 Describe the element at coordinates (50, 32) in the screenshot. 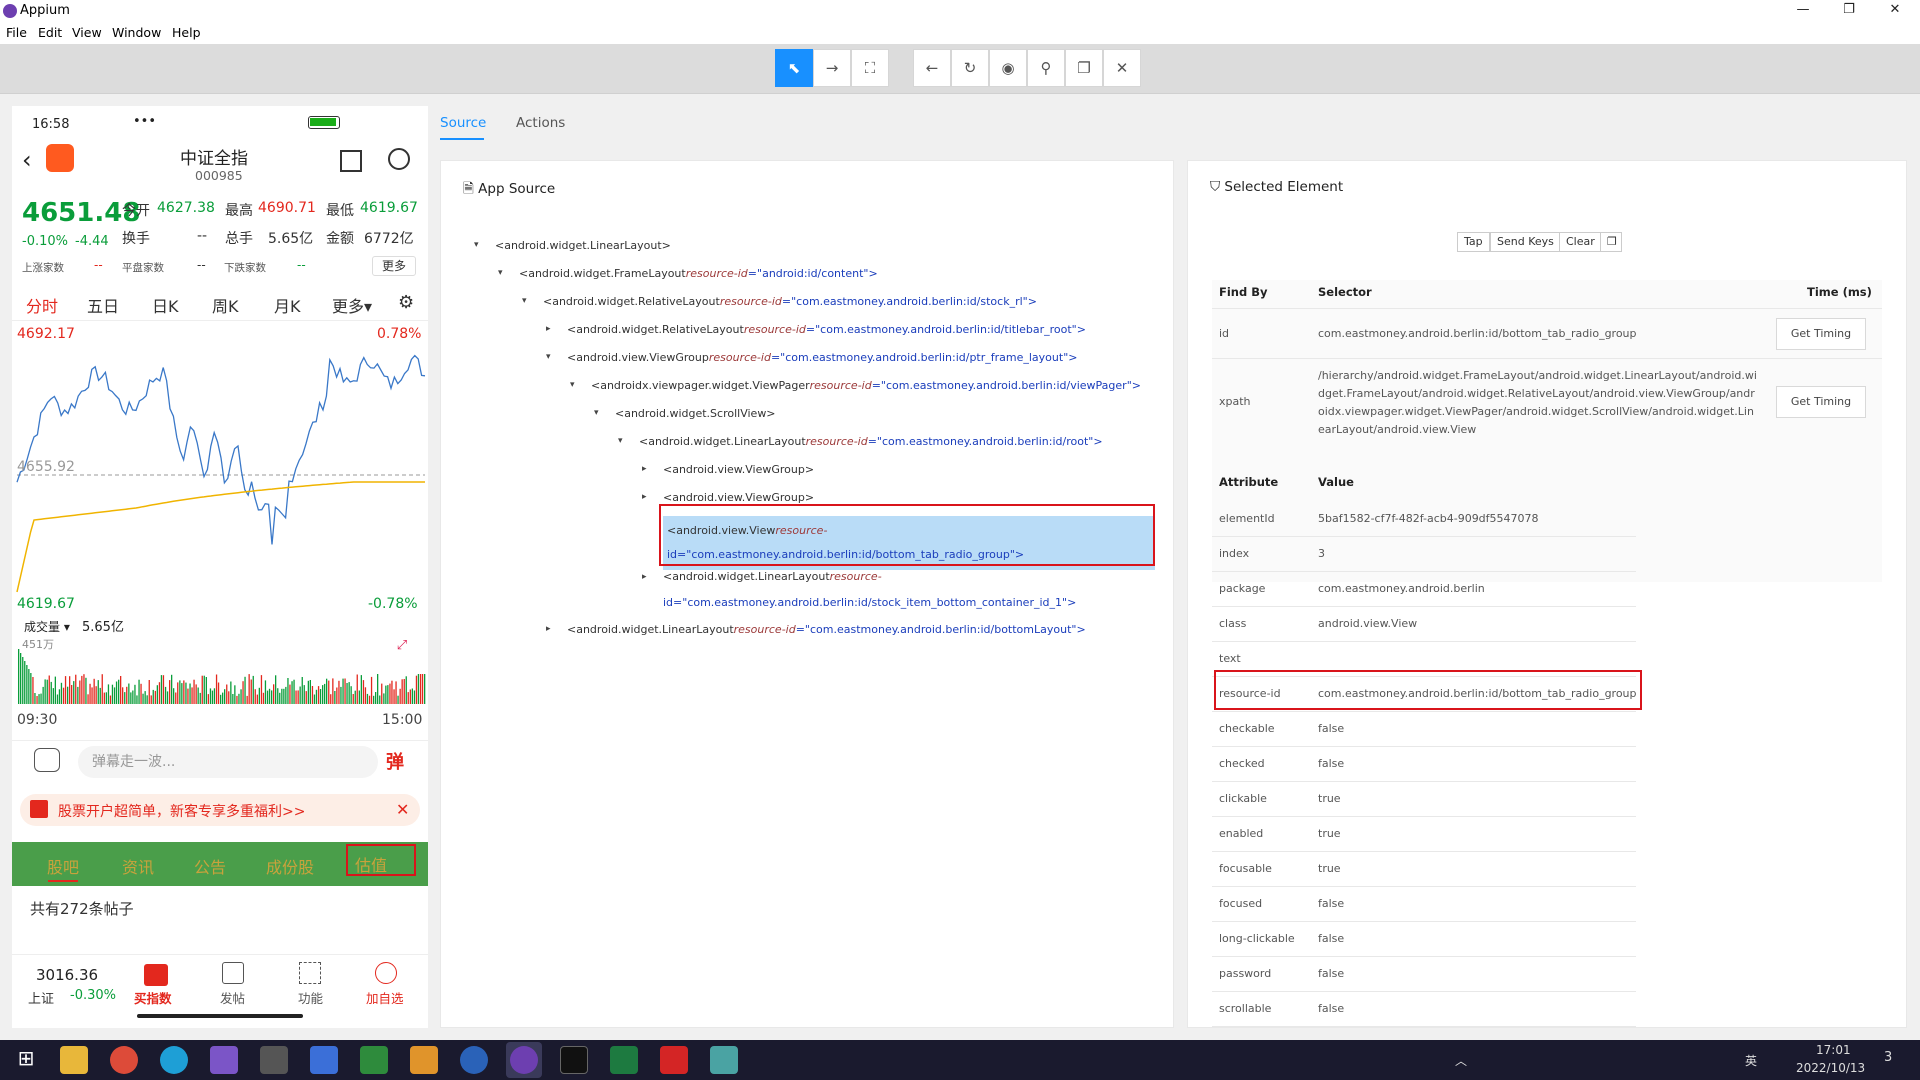

I see `menu-edit: Edit` at that location.